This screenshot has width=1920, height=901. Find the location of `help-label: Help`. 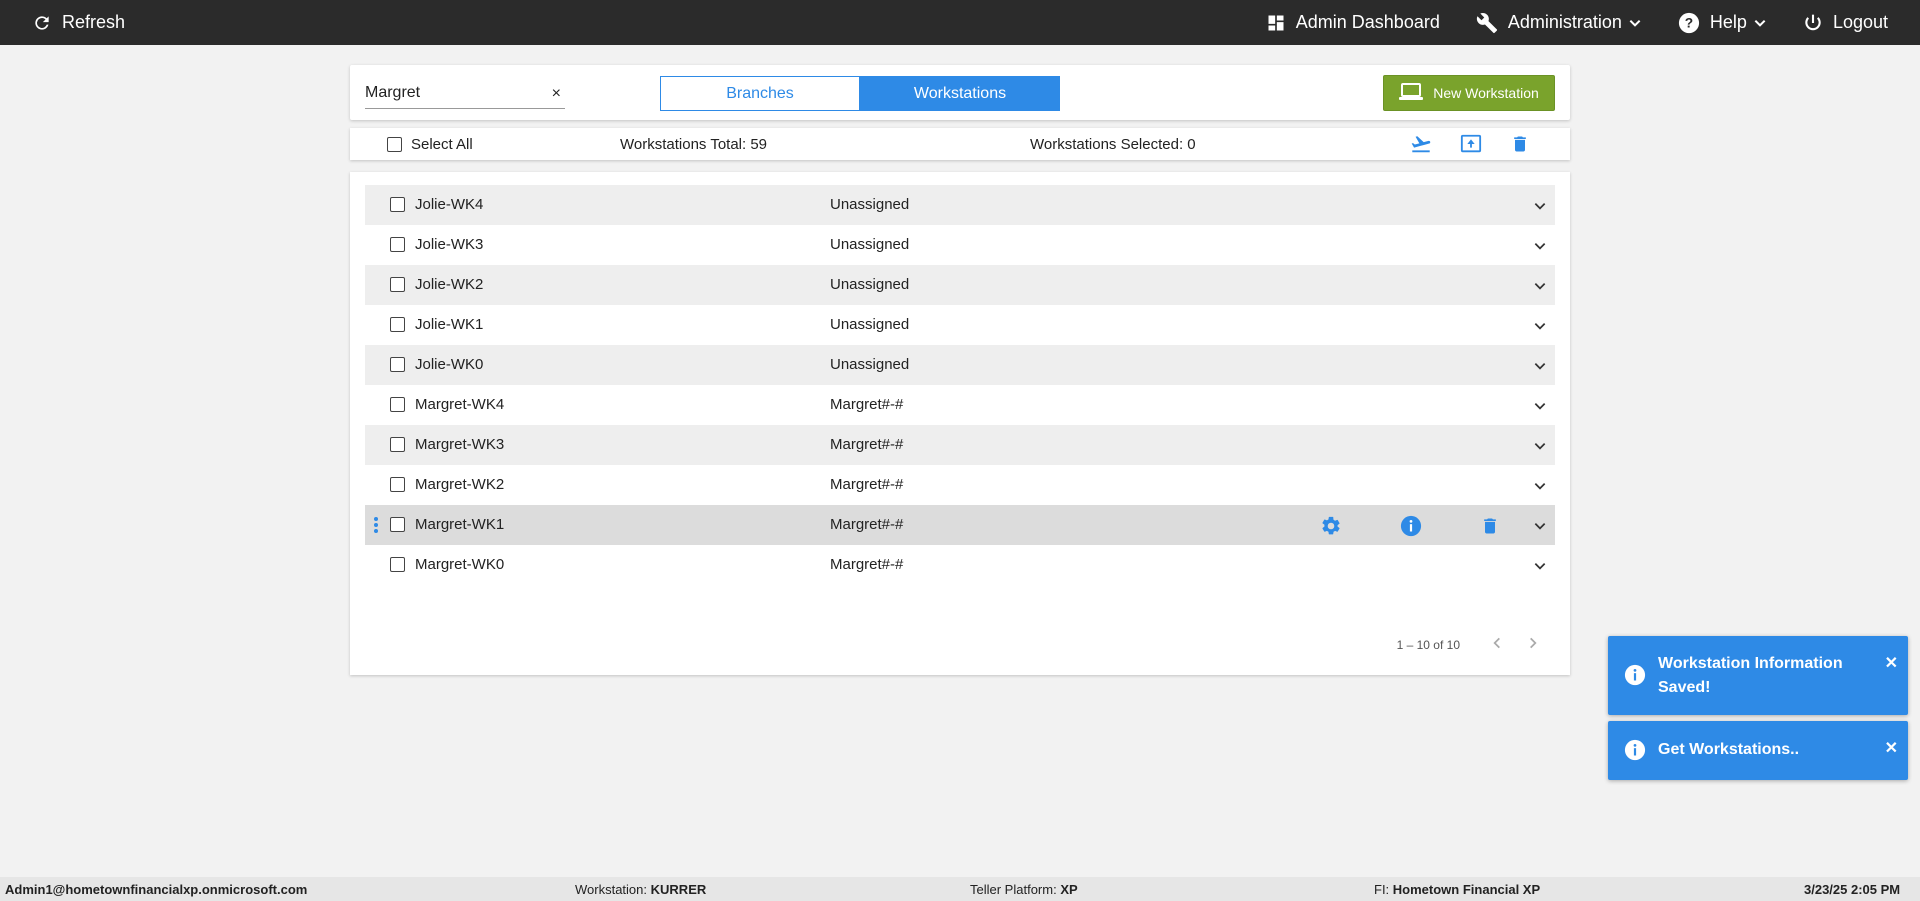

help-label: Help is located at coordinates (1728, 22).